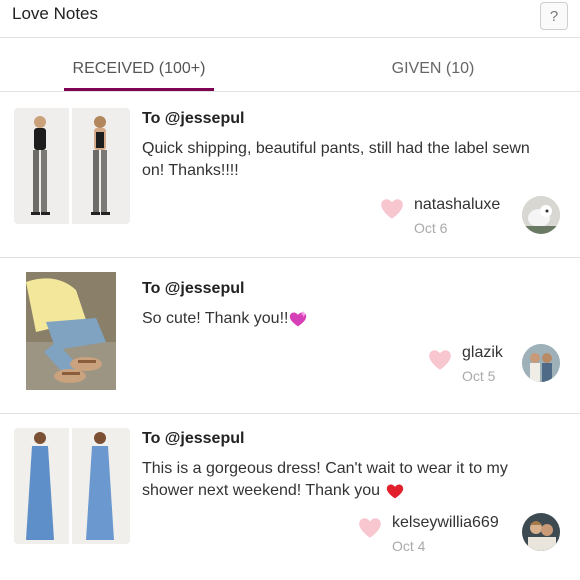 Image resolution: width=580 pixels, height=580 pixels. I want to click on sender-username: glazik, so click(482, 353).